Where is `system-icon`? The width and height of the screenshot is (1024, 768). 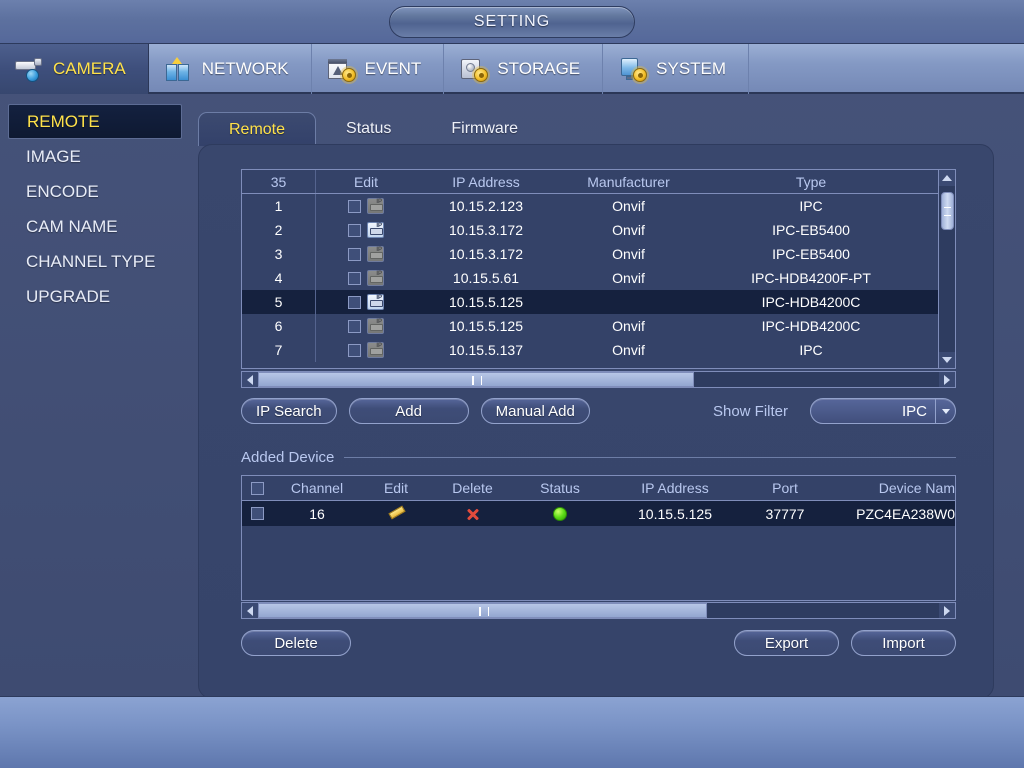
system-icon is located at coordinates (632, 69).